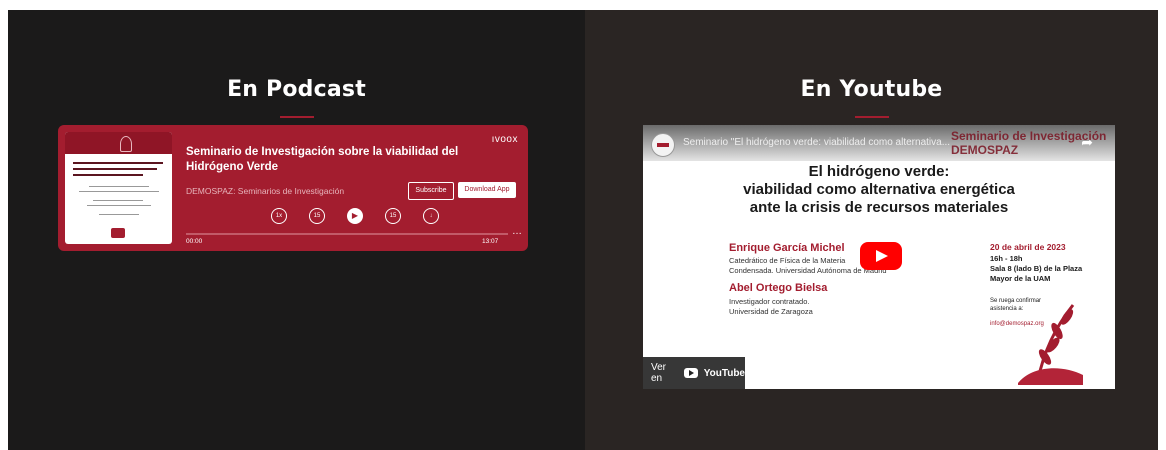 The width and height of the screenshot is (1166, 450). I want to click on speed-icon: 1x, so click(279, 216).